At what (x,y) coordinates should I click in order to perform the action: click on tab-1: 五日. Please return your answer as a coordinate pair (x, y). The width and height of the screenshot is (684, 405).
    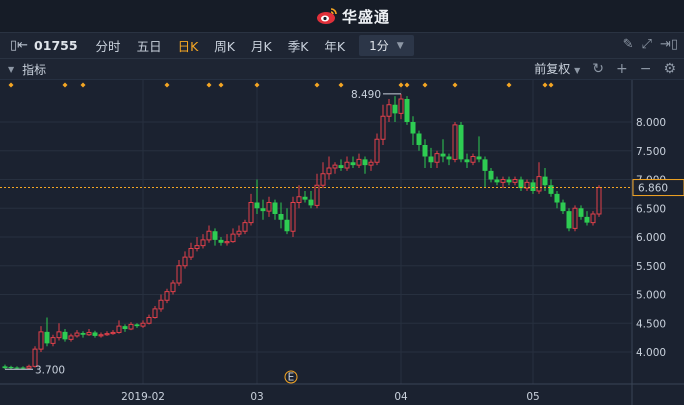
    Looking at the image, I should click on (149, 45).